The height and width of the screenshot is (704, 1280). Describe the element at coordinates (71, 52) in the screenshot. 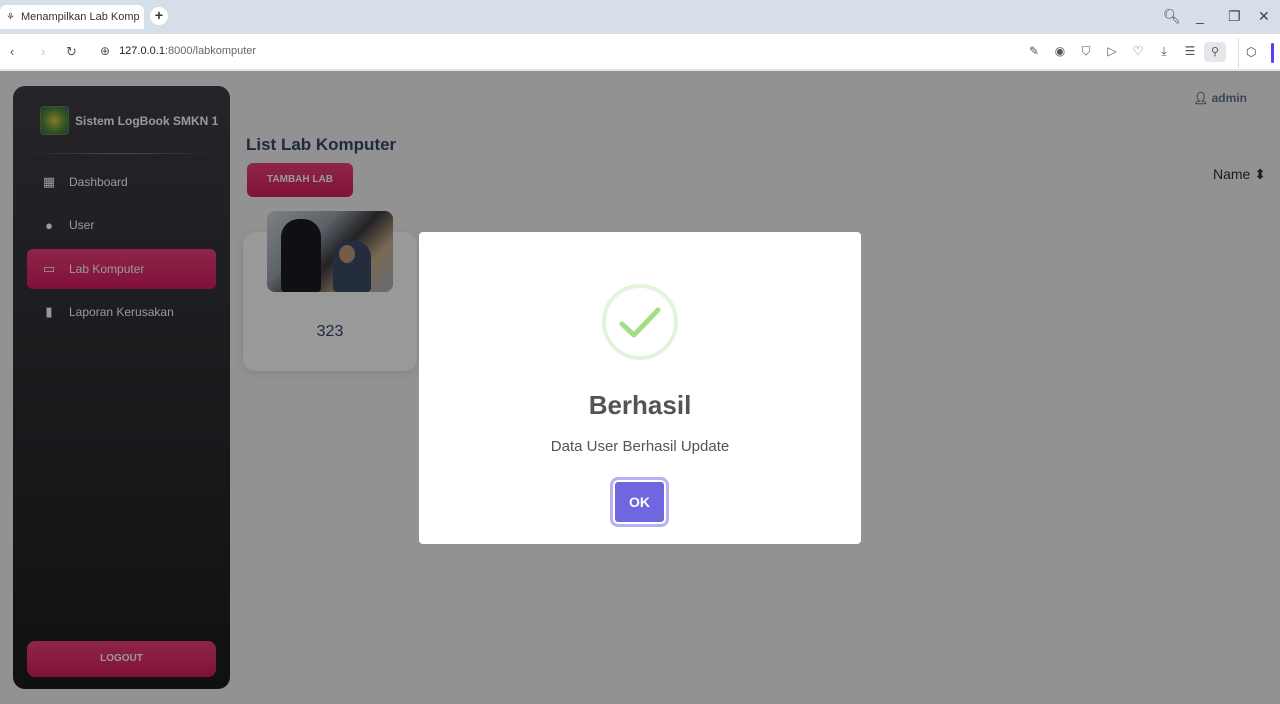

I see `reload-button: ↻` at that location.